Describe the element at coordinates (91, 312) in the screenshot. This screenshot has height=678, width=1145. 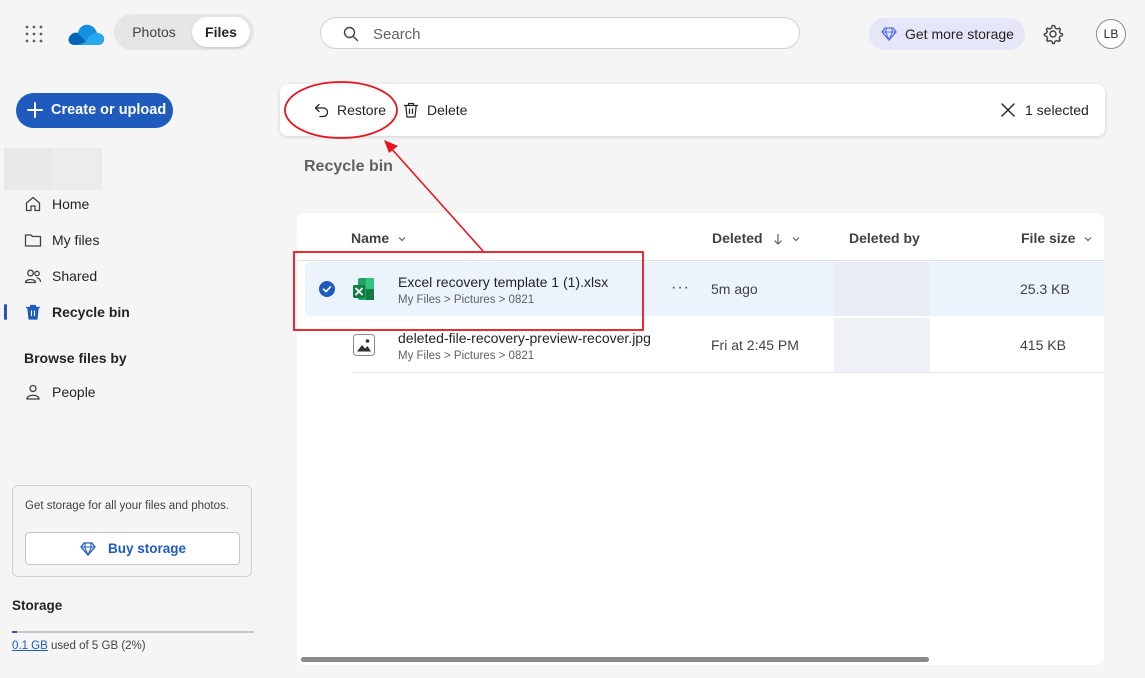
I see `sidebar-item-label: Recycle bin` at that location.